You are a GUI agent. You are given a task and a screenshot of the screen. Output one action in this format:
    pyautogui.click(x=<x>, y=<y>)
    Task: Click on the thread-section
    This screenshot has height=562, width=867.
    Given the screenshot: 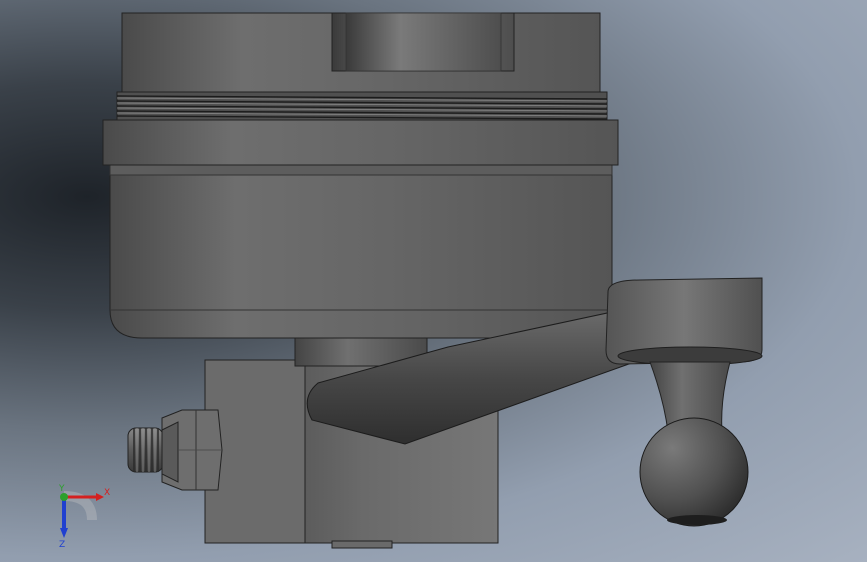 What is the action you would take?
    pyautogui.click(x=362, y=106)
    